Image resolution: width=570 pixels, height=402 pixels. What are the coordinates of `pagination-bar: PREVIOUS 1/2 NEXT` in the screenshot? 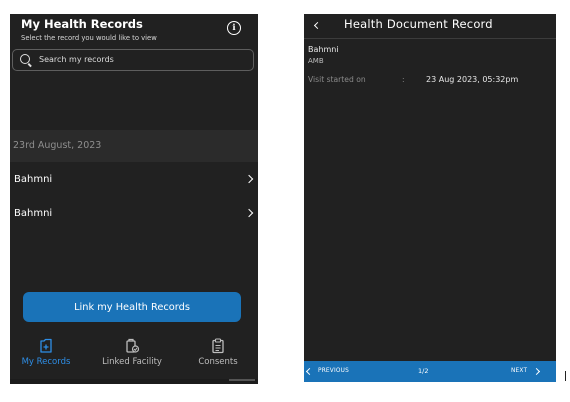 It's located at (430, 371).